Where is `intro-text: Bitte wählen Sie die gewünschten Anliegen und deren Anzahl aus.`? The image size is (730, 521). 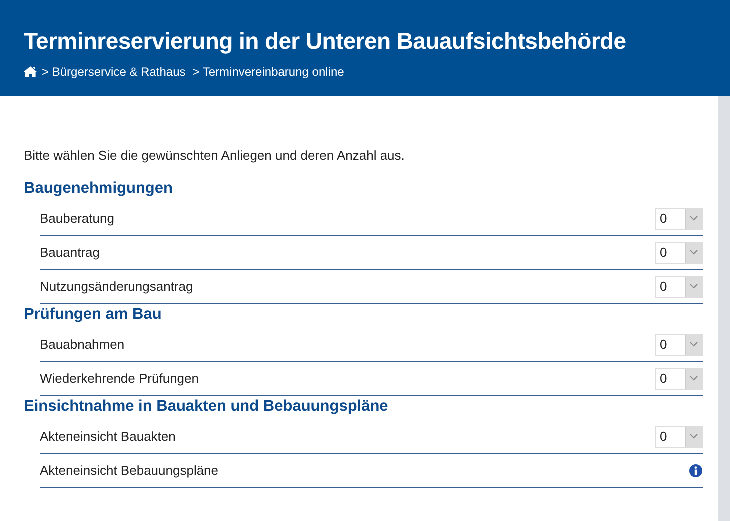 intro-text: Bitte wählen Sie die gewünschten Anliegen und deren Anzahl aus. is located at coordinates (215, 155).